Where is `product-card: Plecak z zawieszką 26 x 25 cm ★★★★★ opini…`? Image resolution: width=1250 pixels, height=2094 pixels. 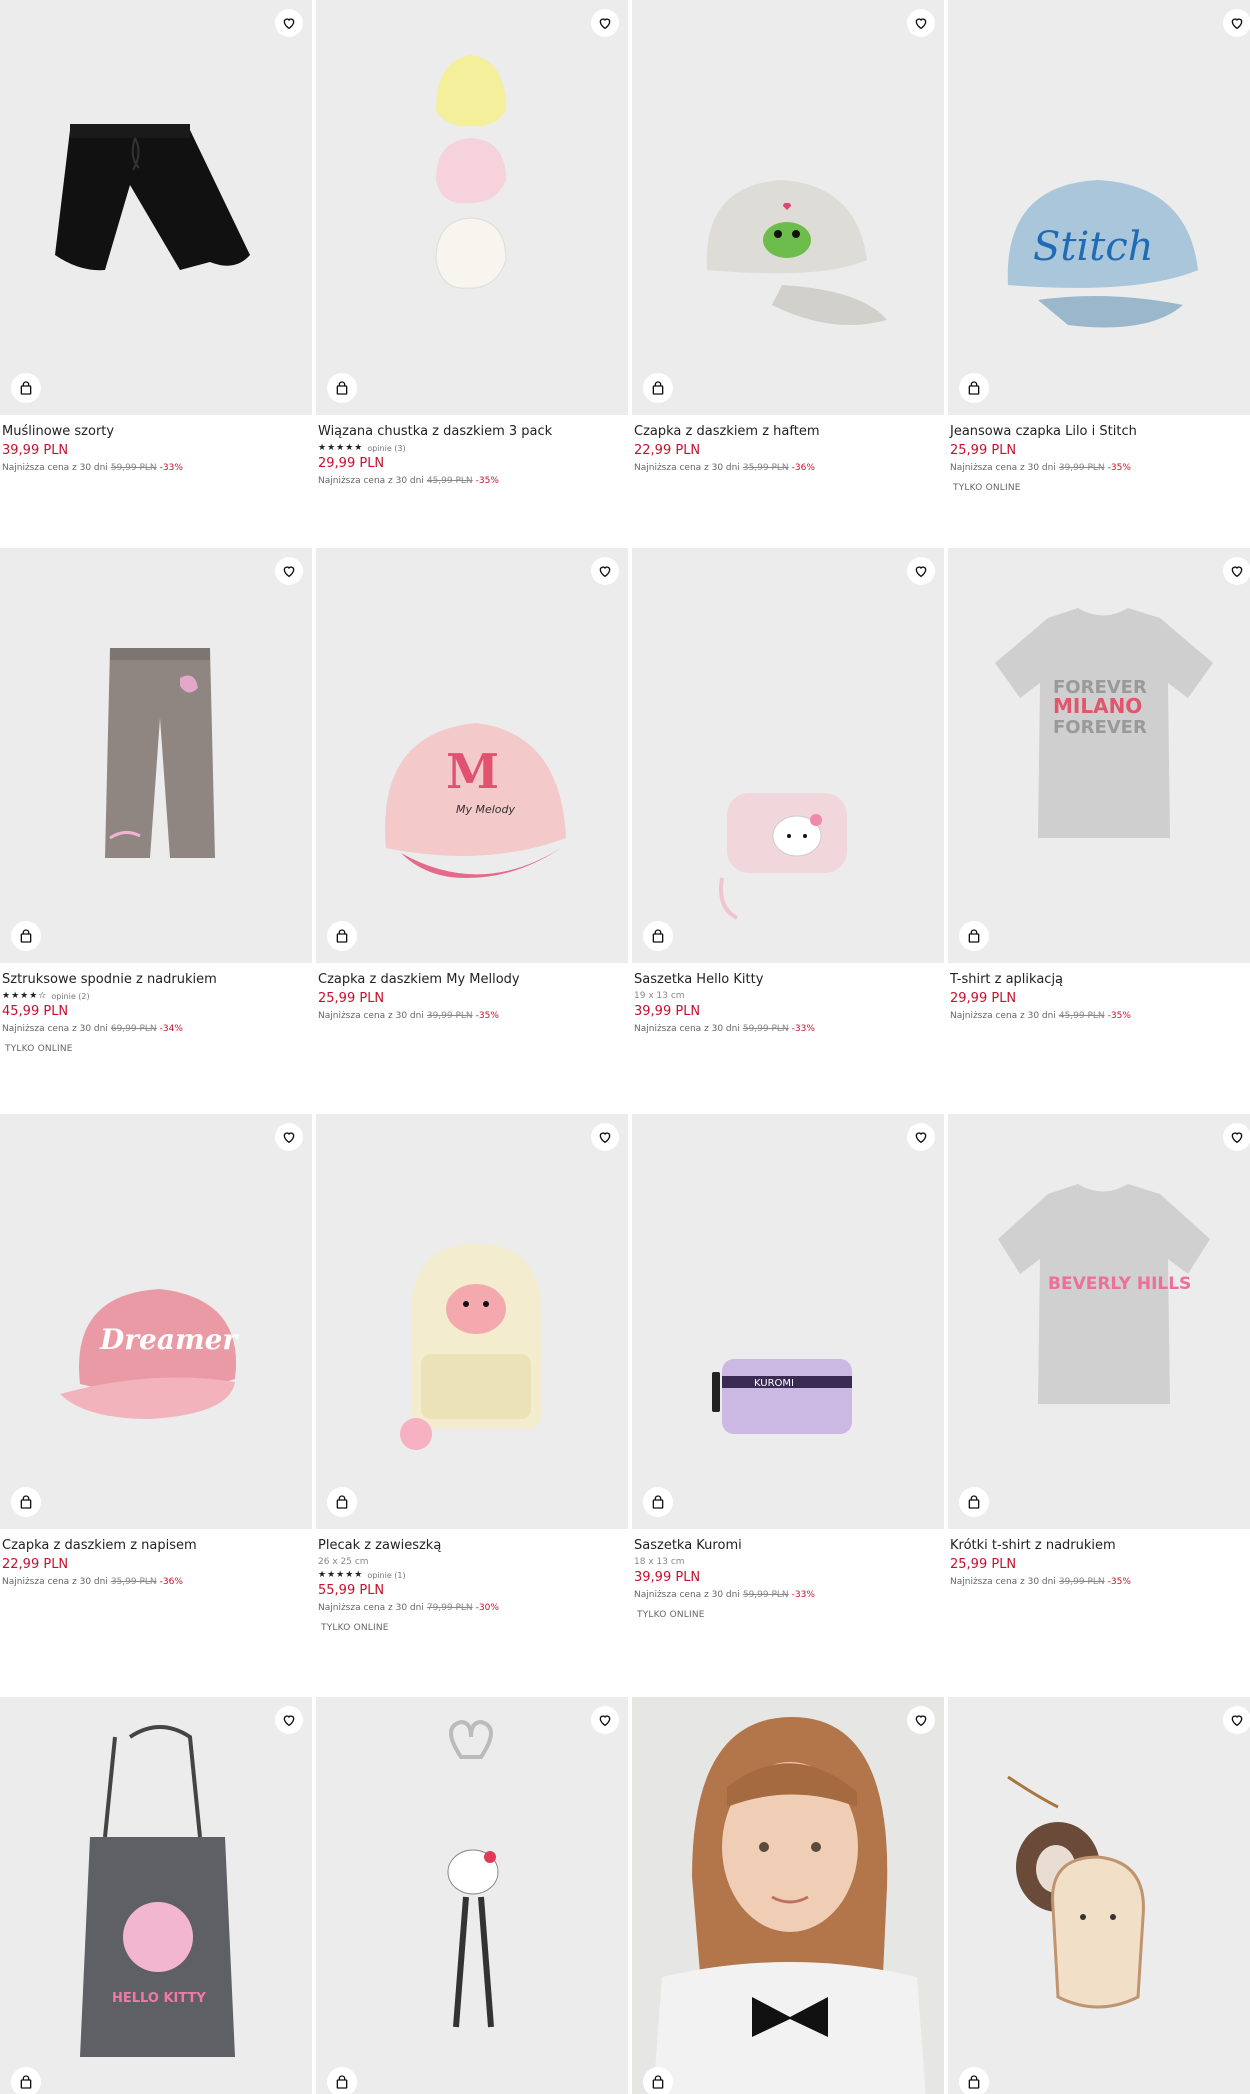 product-card: Plecak z zawieszką 26 x 25 cm ★★★★★ opini… is located at coordinates (472, 1373).